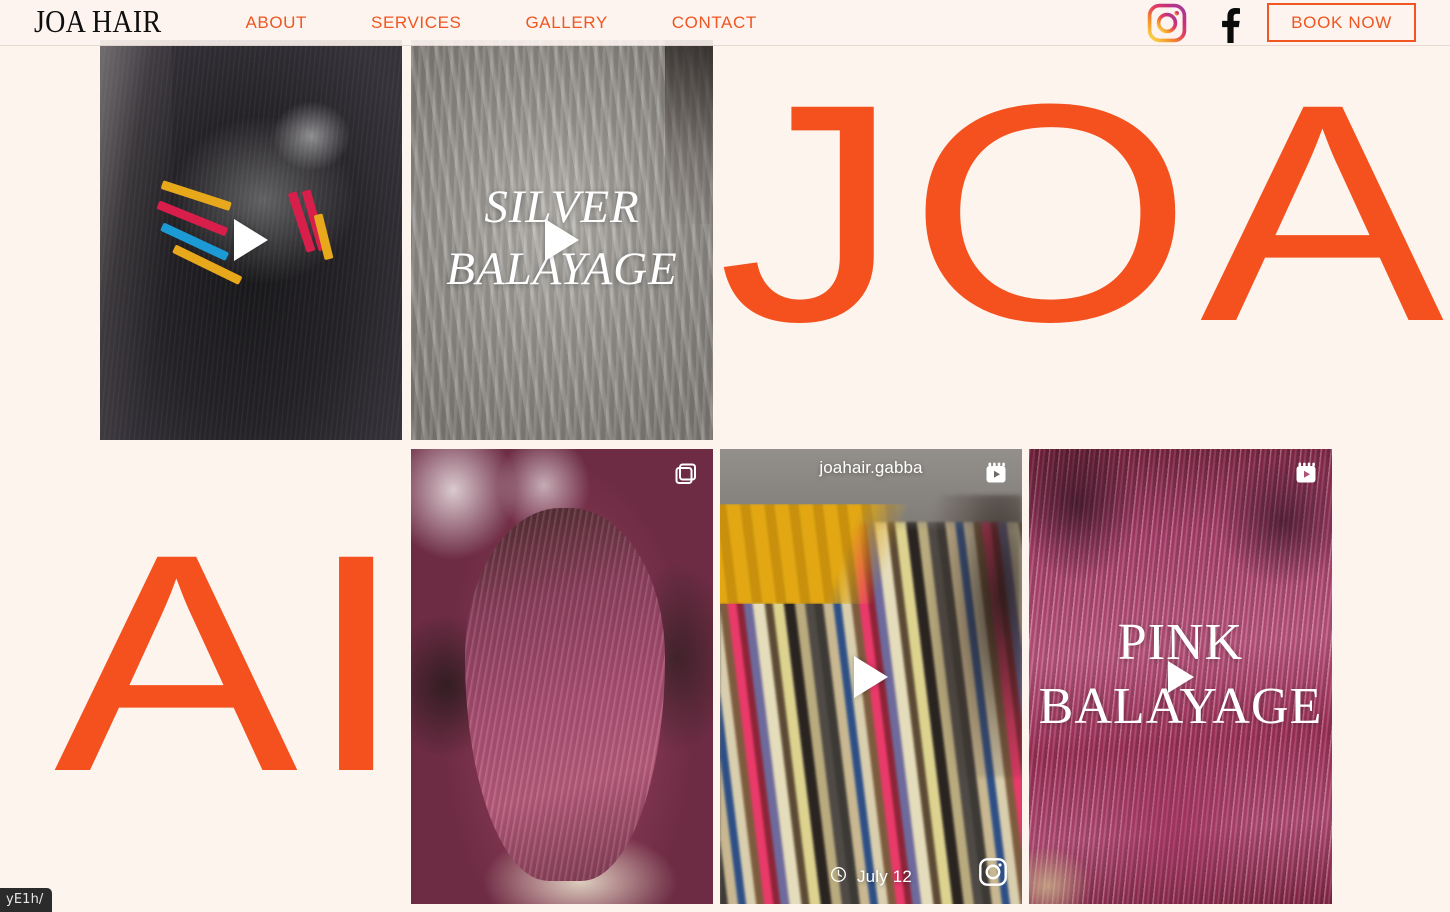 This screenshot has height=912, width=1450. Describe the element at coordinates (1228, 23) in the screenshot. I see `facebook-icon` at that location.